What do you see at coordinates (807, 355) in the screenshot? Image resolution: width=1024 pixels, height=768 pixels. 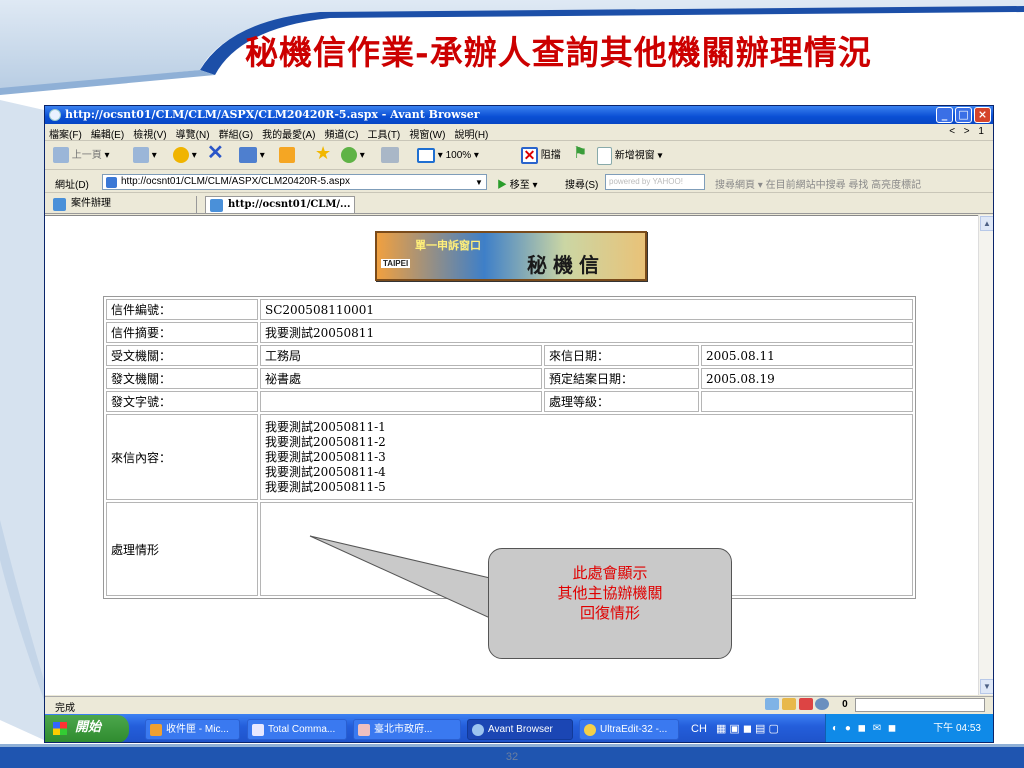 I see `received-date-value: 2005.08.11` at bounding box center [807, 355].